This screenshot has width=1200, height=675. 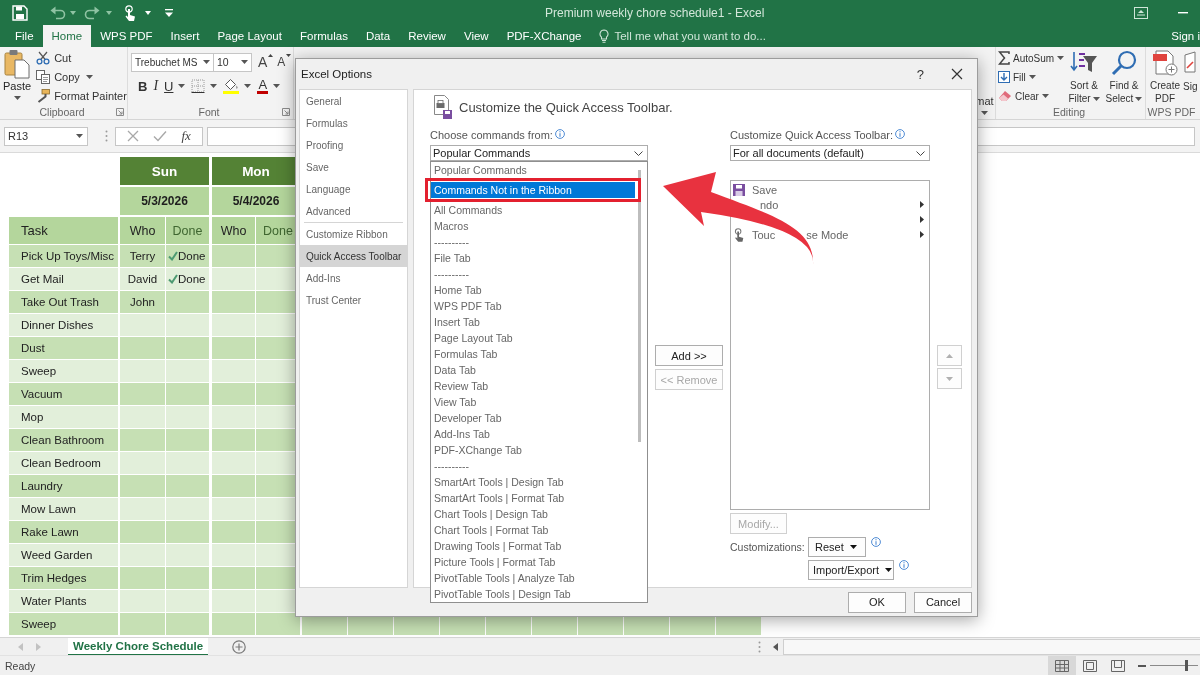 What do you see at coordinates (476, 36) in the screenshot?
I see `ribbon-tab: View` at bounding box center [476, 36].